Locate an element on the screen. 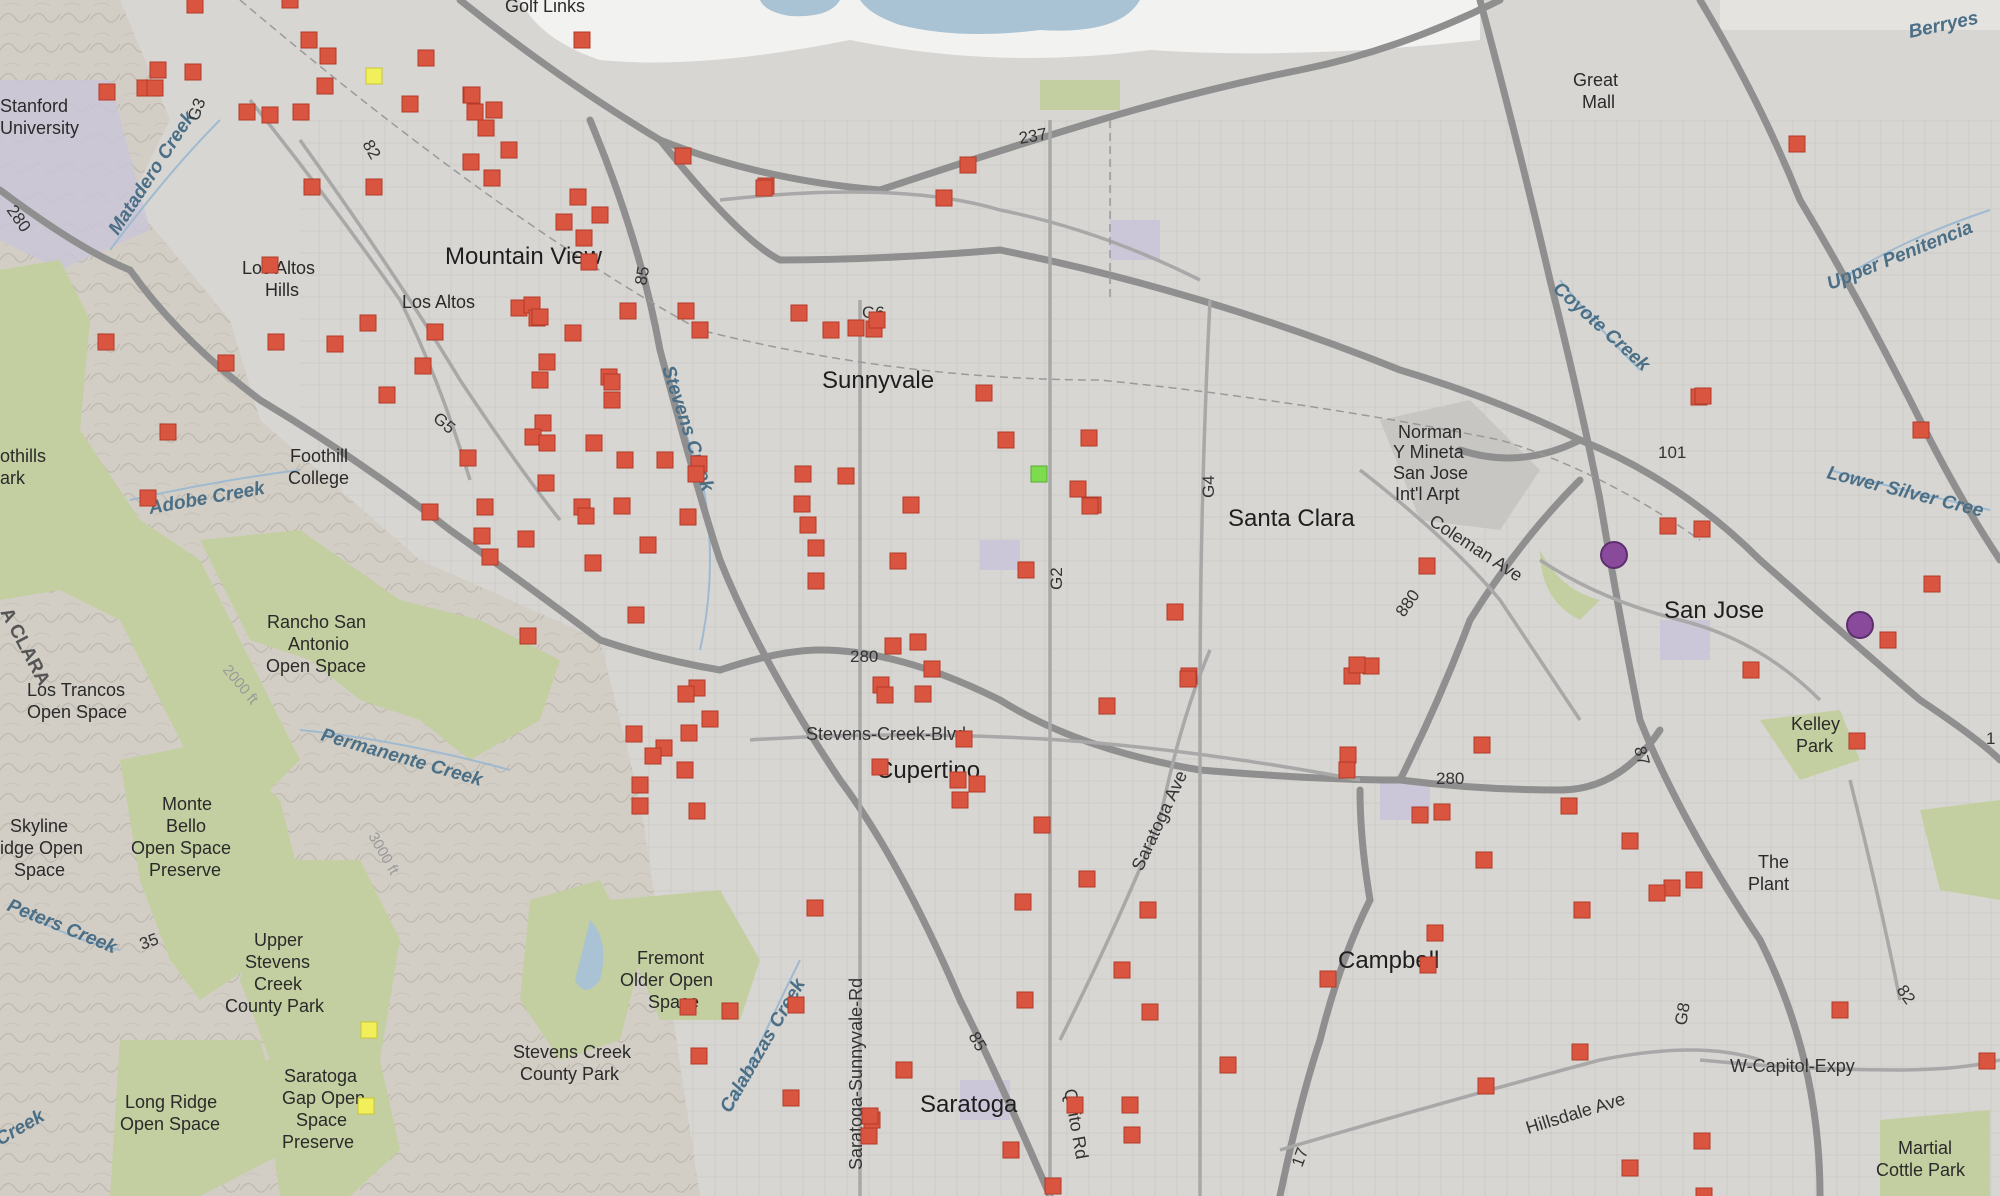  map-marker-green is located at coordinates (1039, 474).